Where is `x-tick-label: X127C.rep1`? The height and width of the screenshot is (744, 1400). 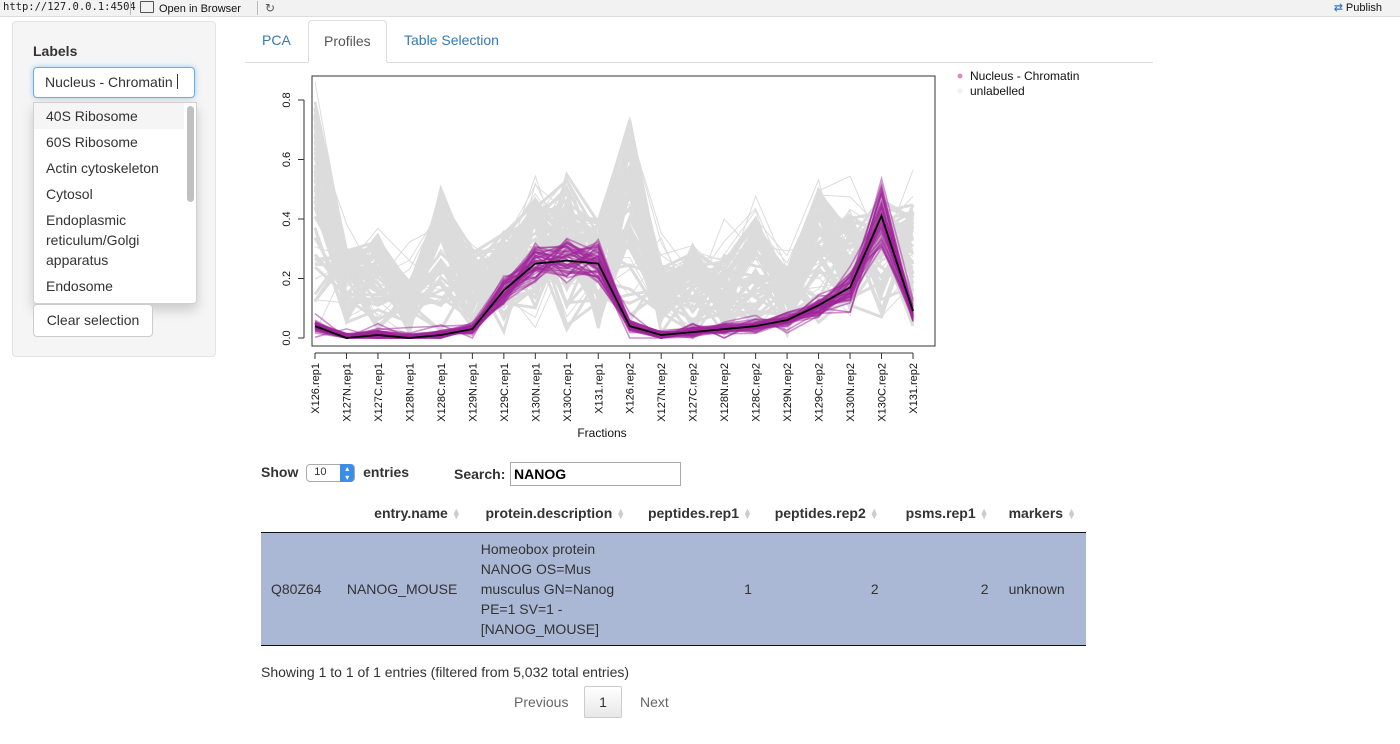
x-tick-label: X127C.rep1 is located at coordinates (379, 392).